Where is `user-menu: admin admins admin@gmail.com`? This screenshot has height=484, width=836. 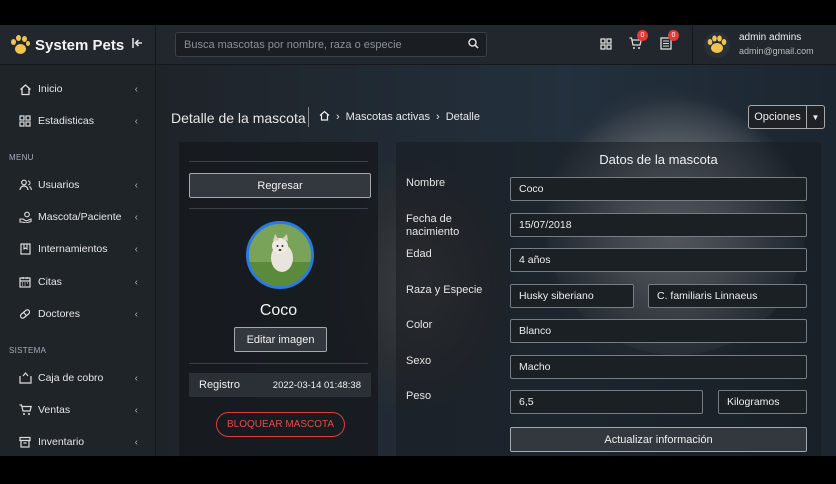
user-menu: admin admins admin@gmail.com is located at coordinates (764, 45).